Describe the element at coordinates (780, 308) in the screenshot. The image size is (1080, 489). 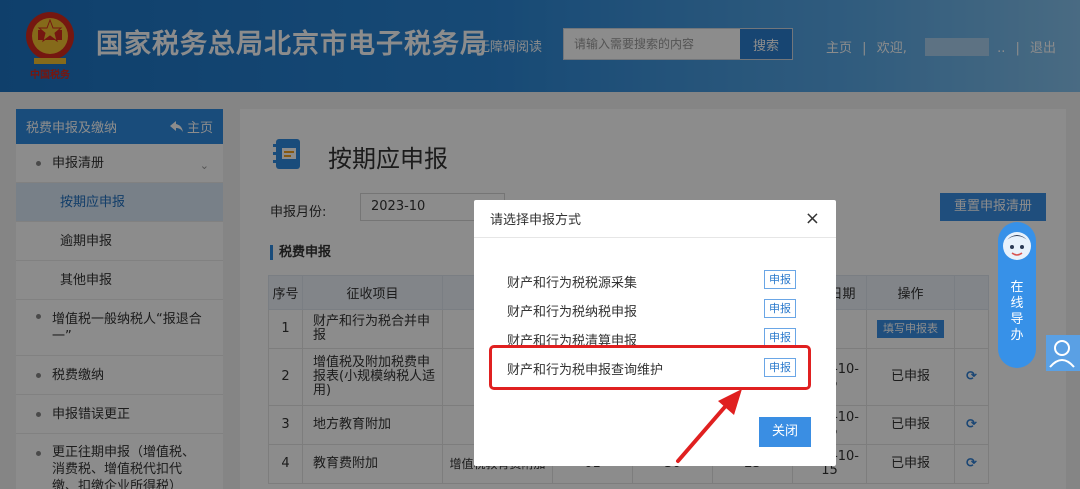
I see `declare-button-tax-declaration: 申报` at that location.